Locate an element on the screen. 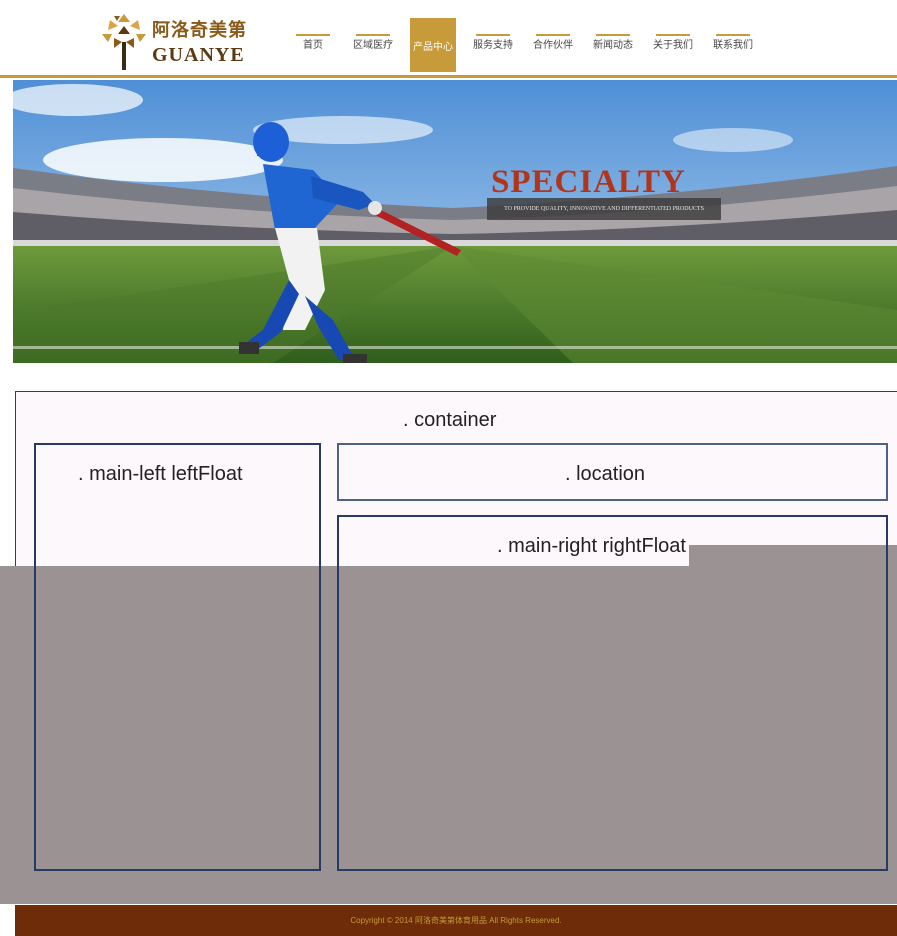 The width and height of the screenshot is (897, 936). location-label: . location is located at coordinates (605, 474).